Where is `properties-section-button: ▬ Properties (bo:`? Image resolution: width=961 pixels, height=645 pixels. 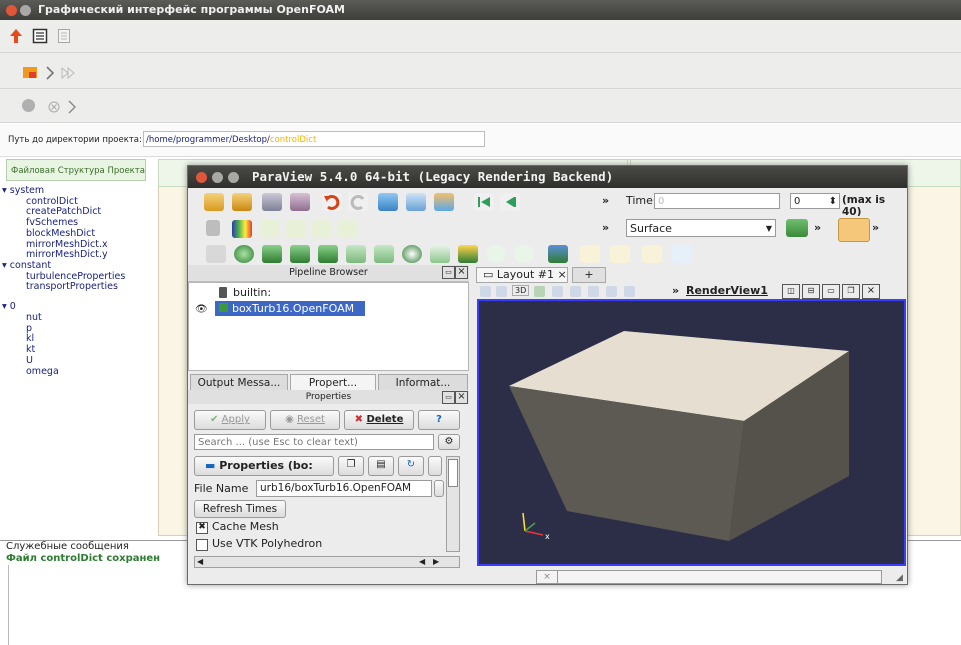 properties-section-button: ▬ Properties (bo: is located at coordinates (264, 466).